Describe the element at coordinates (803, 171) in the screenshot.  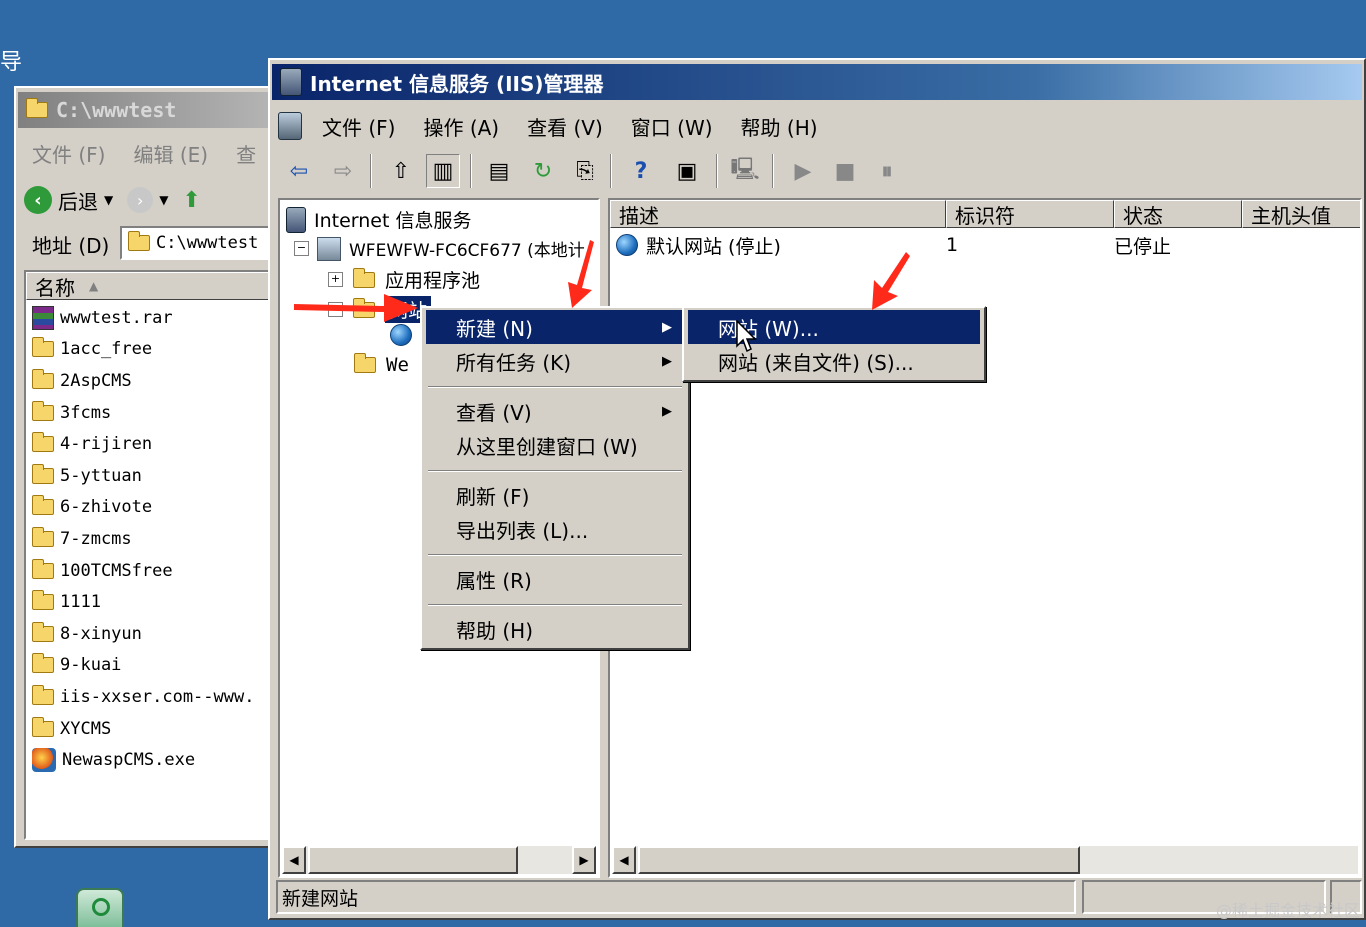
I see `start-icon: ▶` at that location.